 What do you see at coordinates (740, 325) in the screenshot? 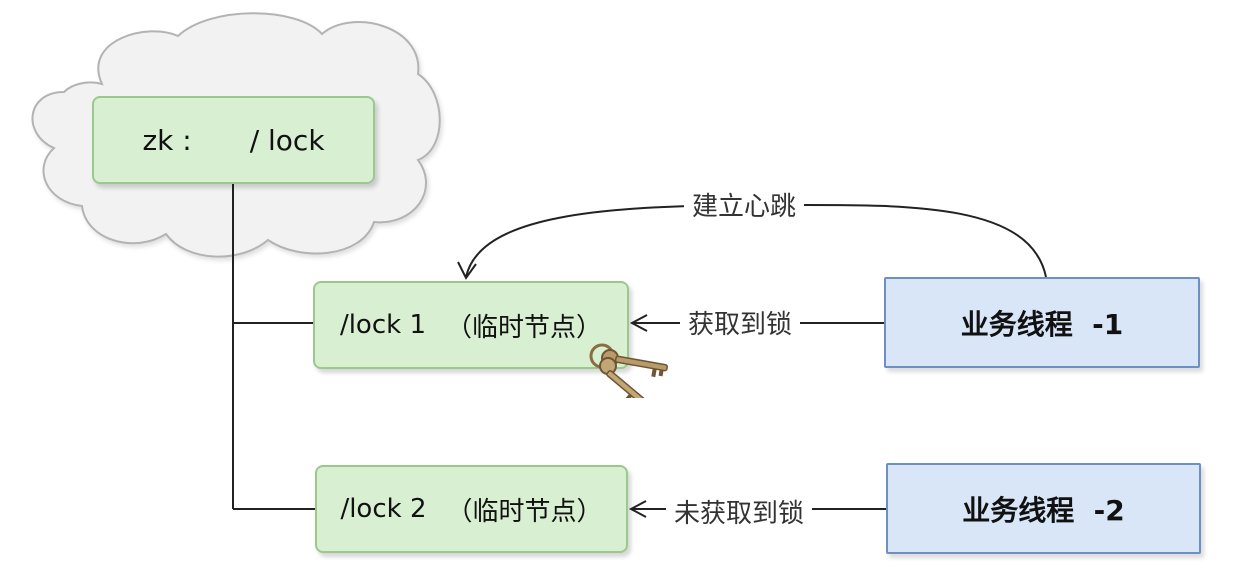
I see `acquired-lock-label: 获取到锁` at bounding box center [740, 325].